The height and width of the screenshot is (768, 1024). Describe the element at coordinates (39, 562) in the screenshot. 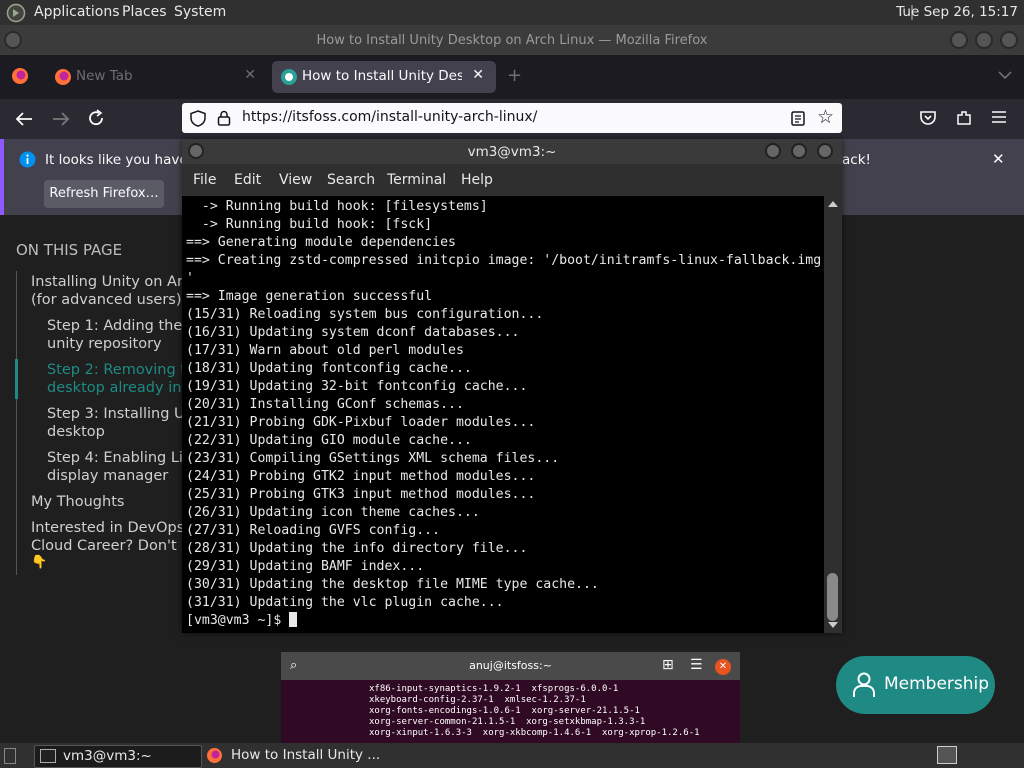

I see `pointing-down-emoji-icon: 👇` at that location.